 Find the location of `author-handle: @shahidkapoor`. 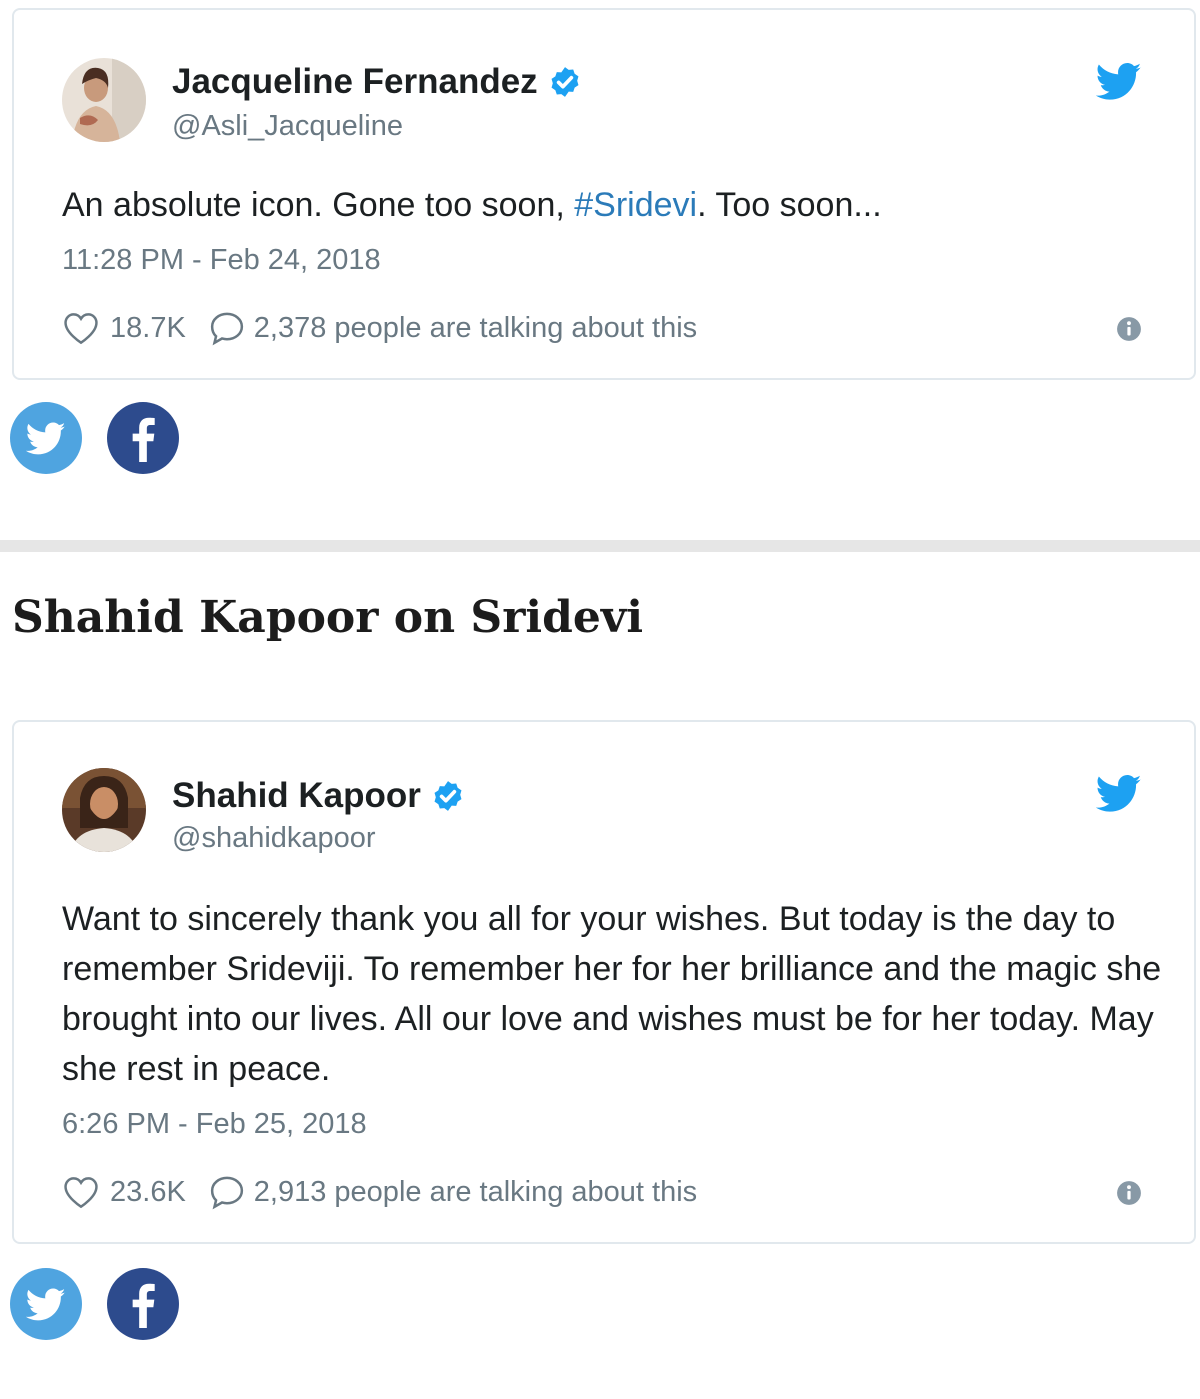

author-handle: @shahidkapoor is located at coordinates (274, 838).